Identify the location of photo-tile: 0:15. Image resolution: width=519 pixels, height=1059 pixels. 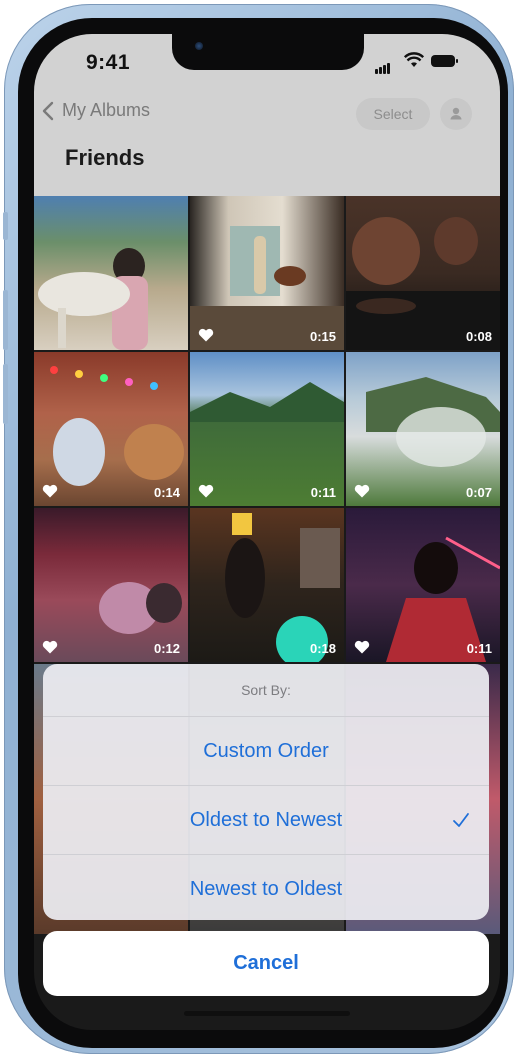
(267, 273).